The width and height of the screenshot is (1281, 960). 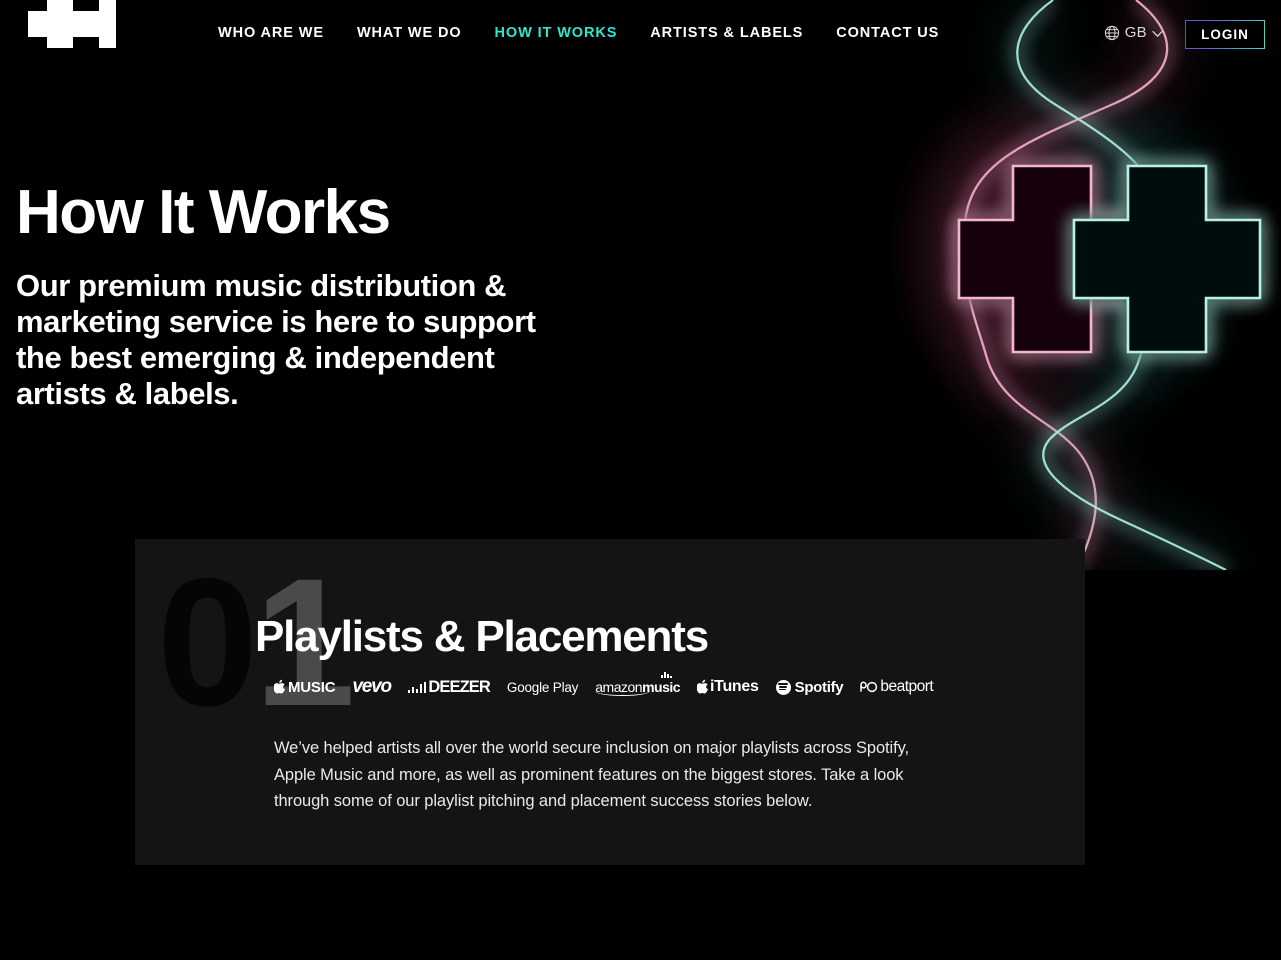 I want to click on page-title: How It Works, so click(x=203, y=212).